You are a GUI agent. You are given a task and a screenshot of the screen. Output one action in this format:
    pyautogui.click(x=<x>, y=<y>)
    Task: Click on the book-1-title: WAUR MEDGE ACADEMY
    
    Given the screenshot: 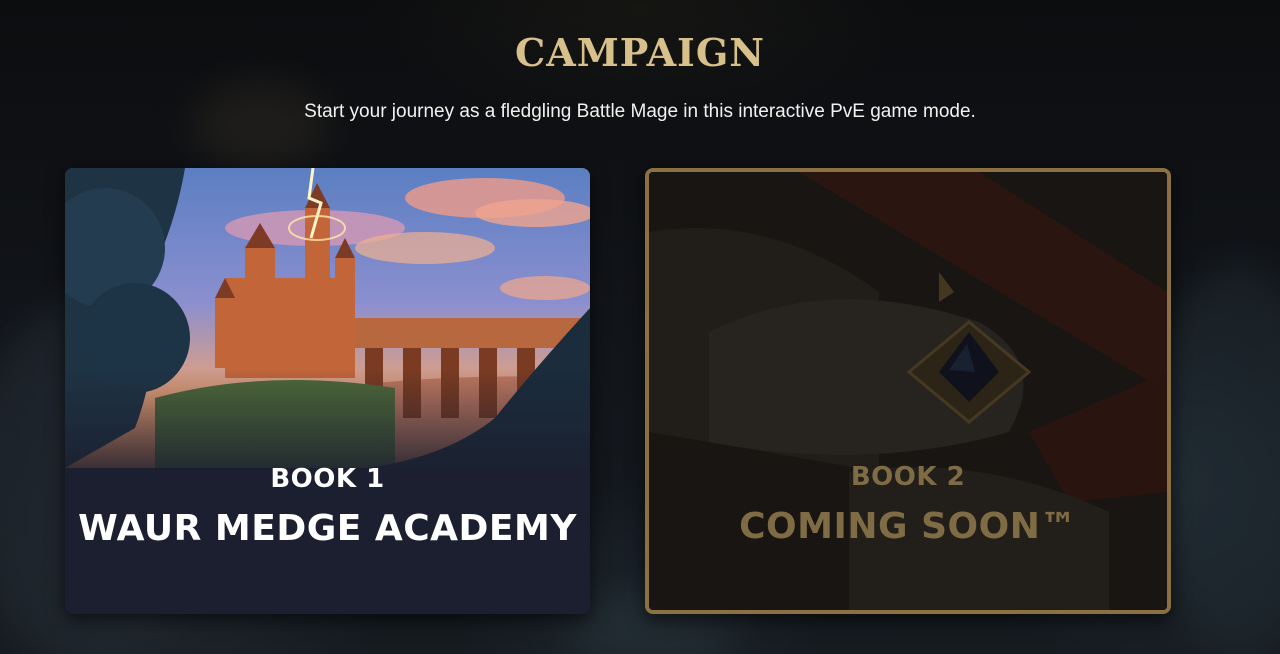 What is the action you would take?
    pyautogui.click(x=327, y=528)
    